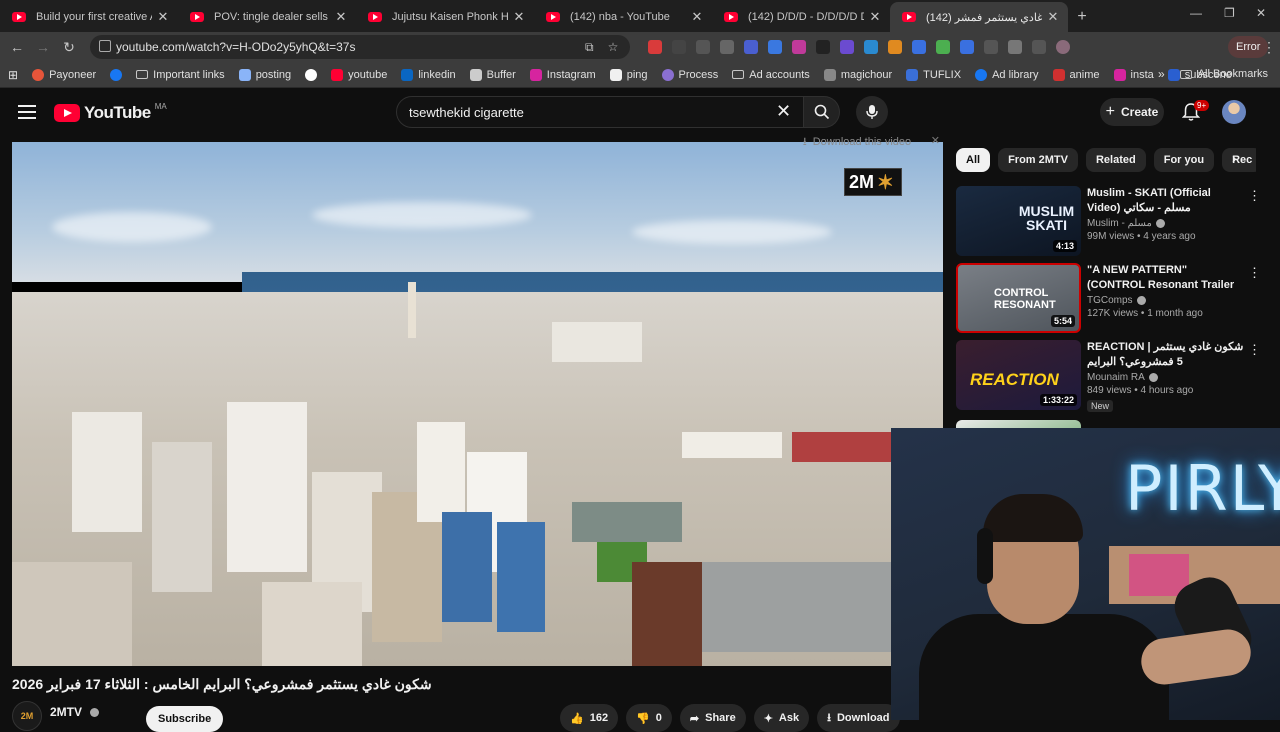  Describe the element at coordinates (1115, 160) in the screenshot. I see `chip-related: Related` at that location.